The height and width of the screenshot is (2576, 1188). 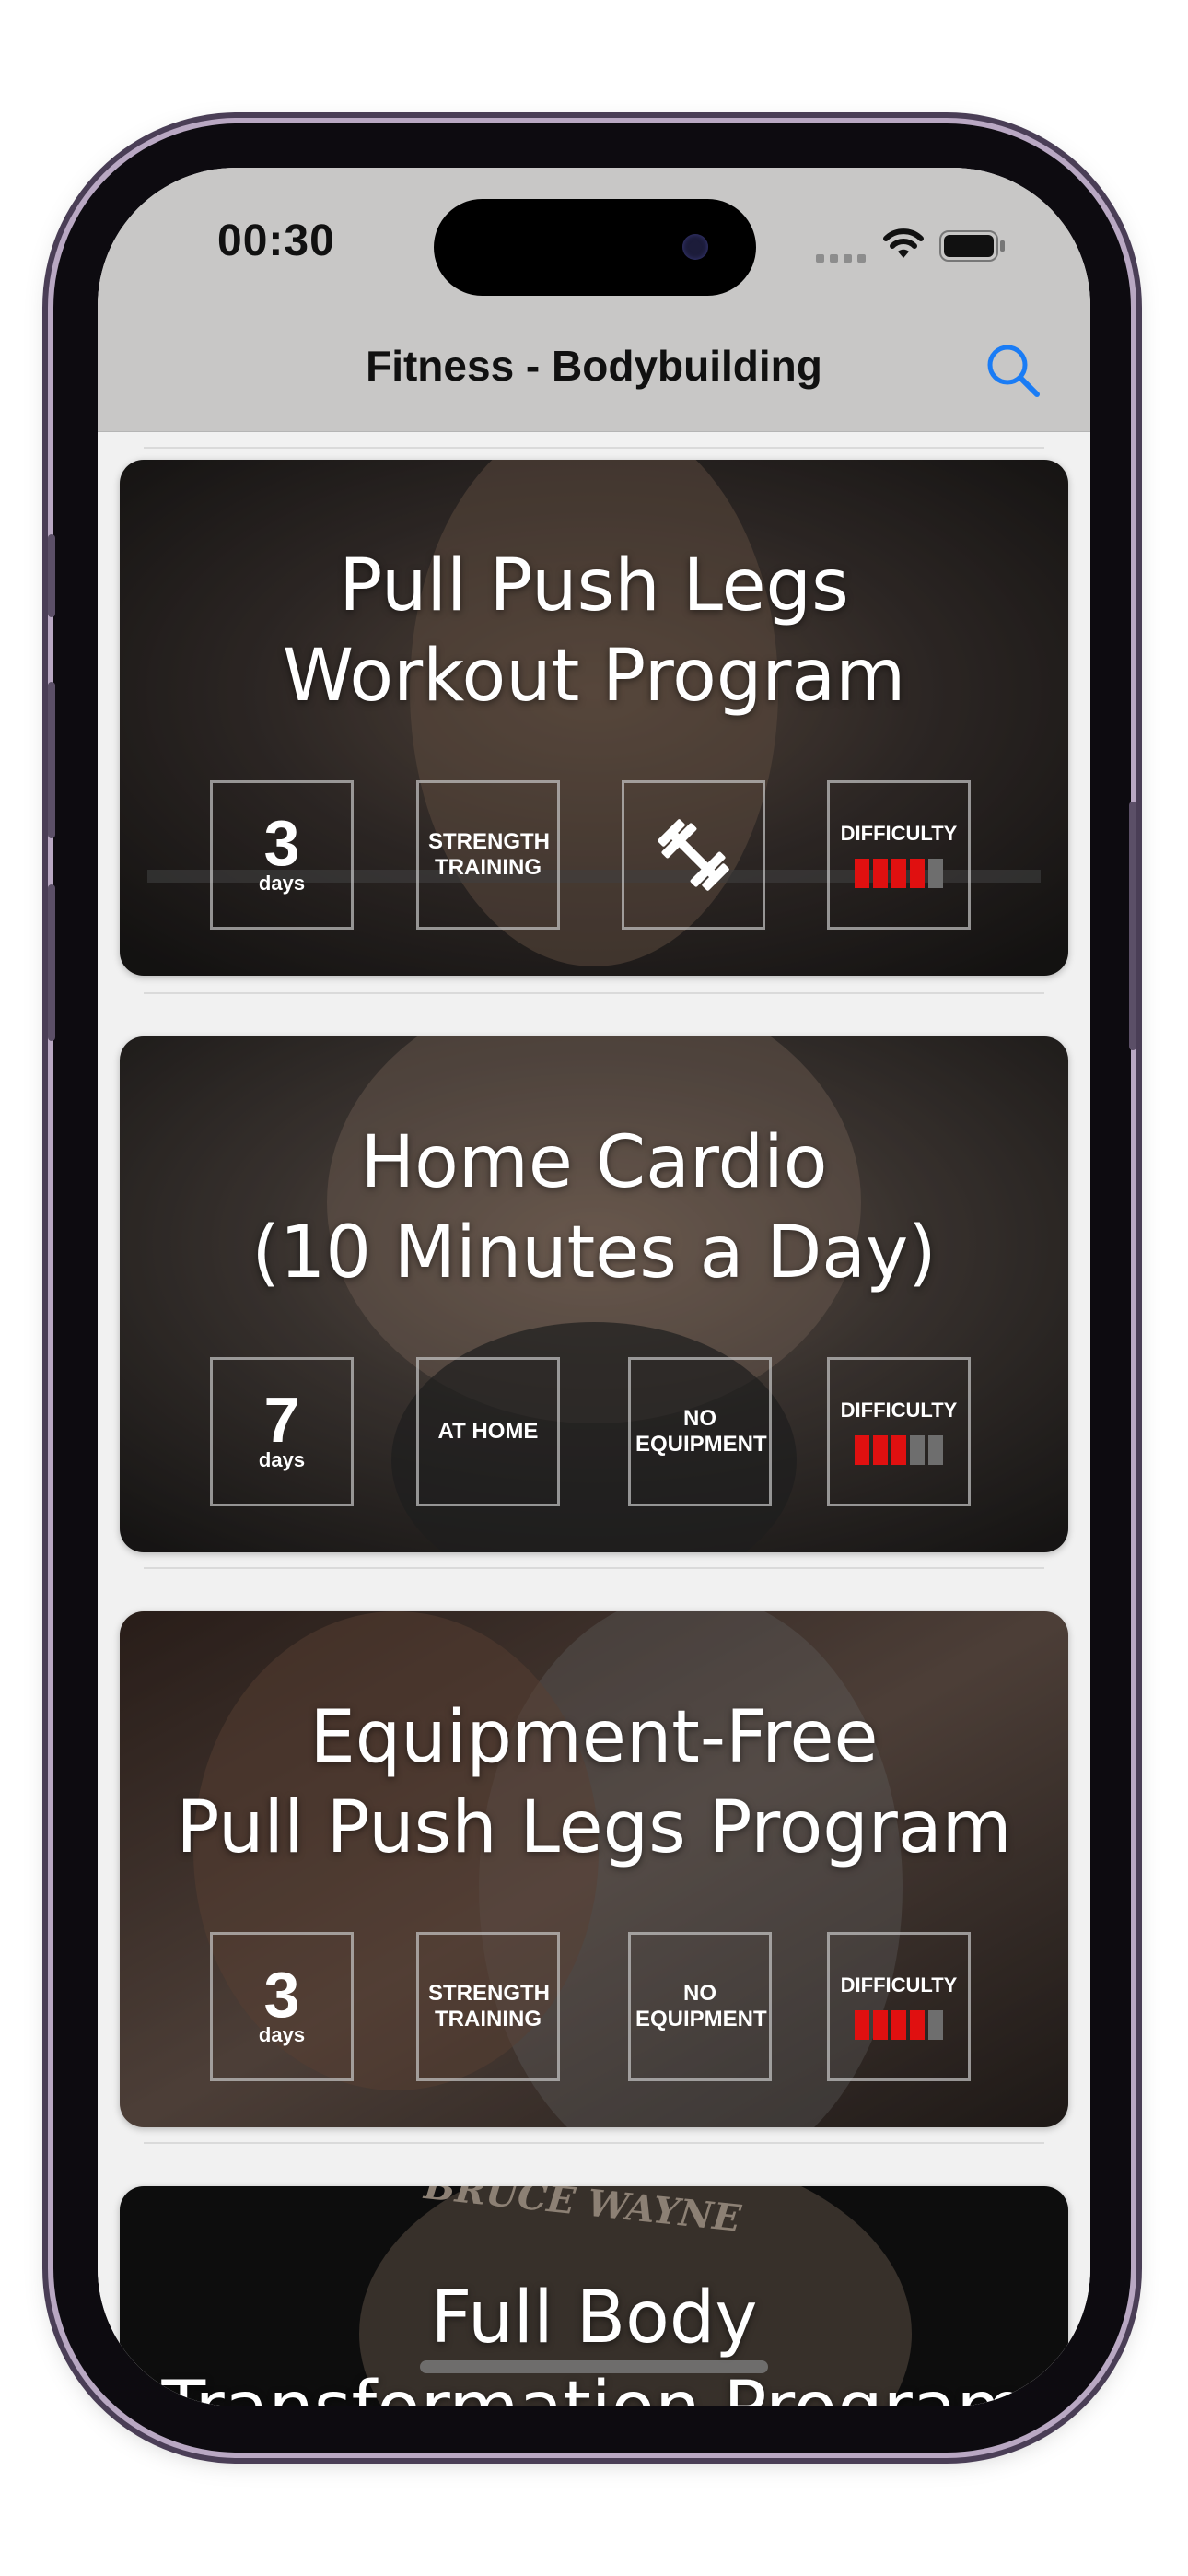 I want to click on navigation-bar: Fitness - Bodybuilding, so click(x=594, y=369).